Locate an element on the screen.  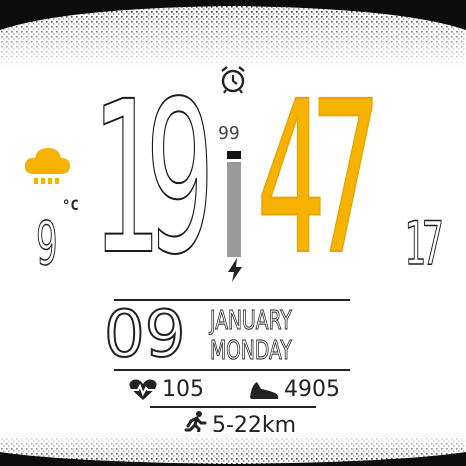
battery-bar is located at coordinates (234, 204).